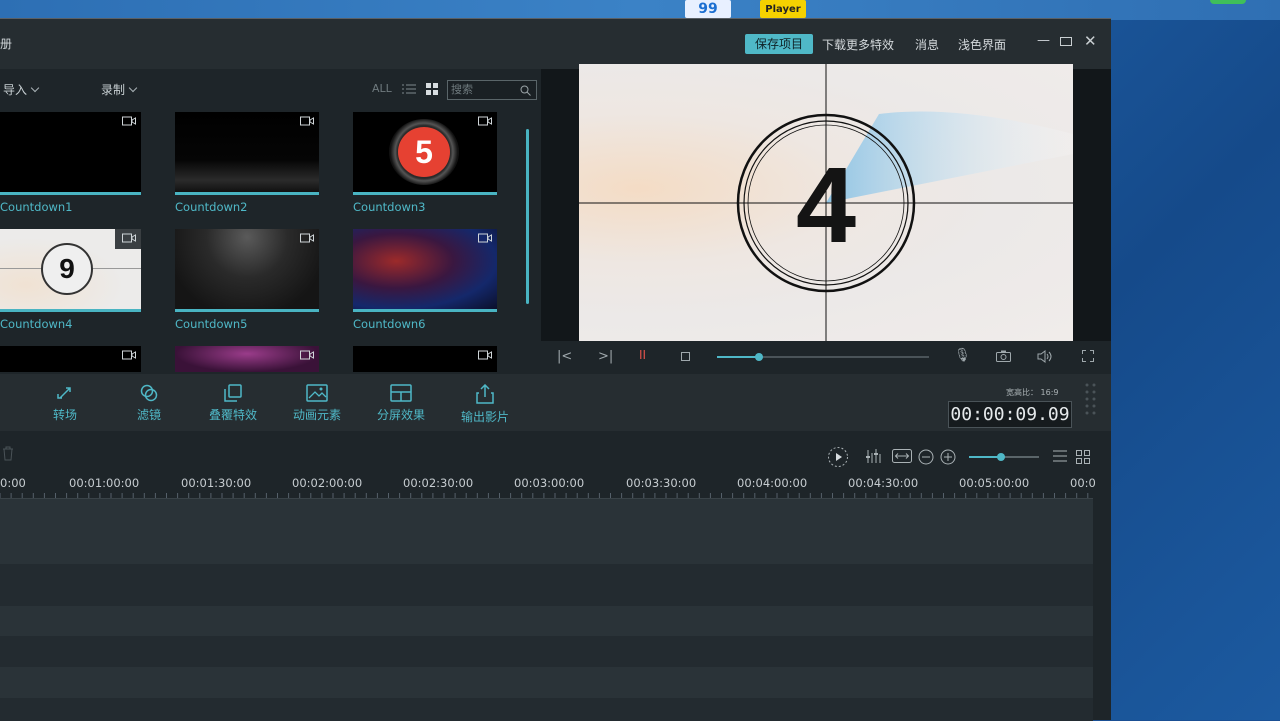 The image size is (1280, 721). Describe the element at coordinates (1022, 392) in the screenshot. I see `aspect-ratio-title: 宽高比：` at that location.